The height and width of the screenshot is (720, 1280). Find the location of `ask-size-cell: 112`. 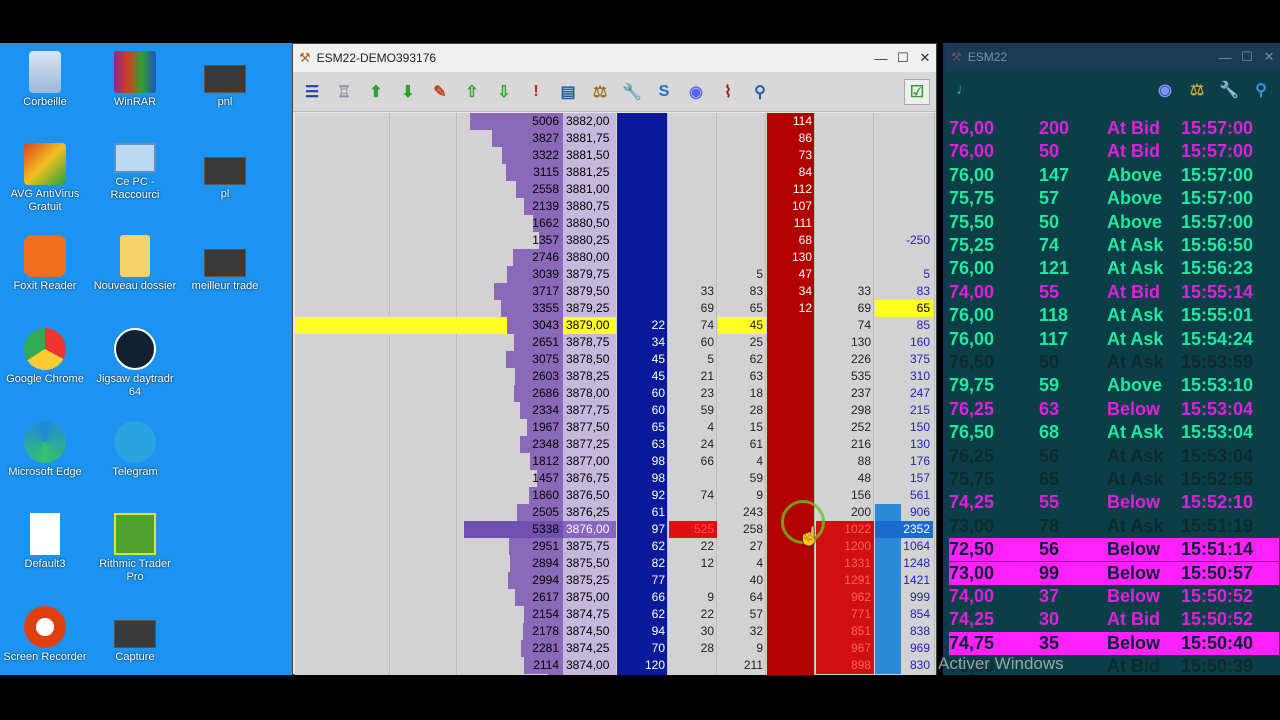

ask-size-cell: 112 is located at coordinates (791, 189).